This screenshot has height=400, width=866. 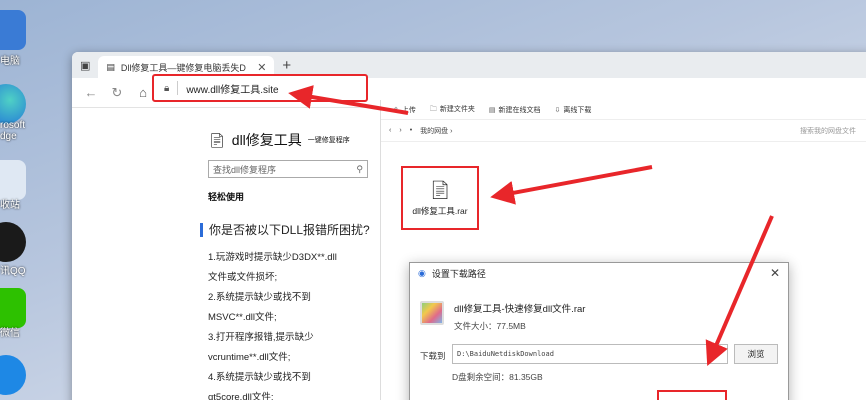 What do you see at coordinates (433, 109) in the screenshot?
I see `folder-plus-icon: 🗀︎` at bounding box center [433, 109].